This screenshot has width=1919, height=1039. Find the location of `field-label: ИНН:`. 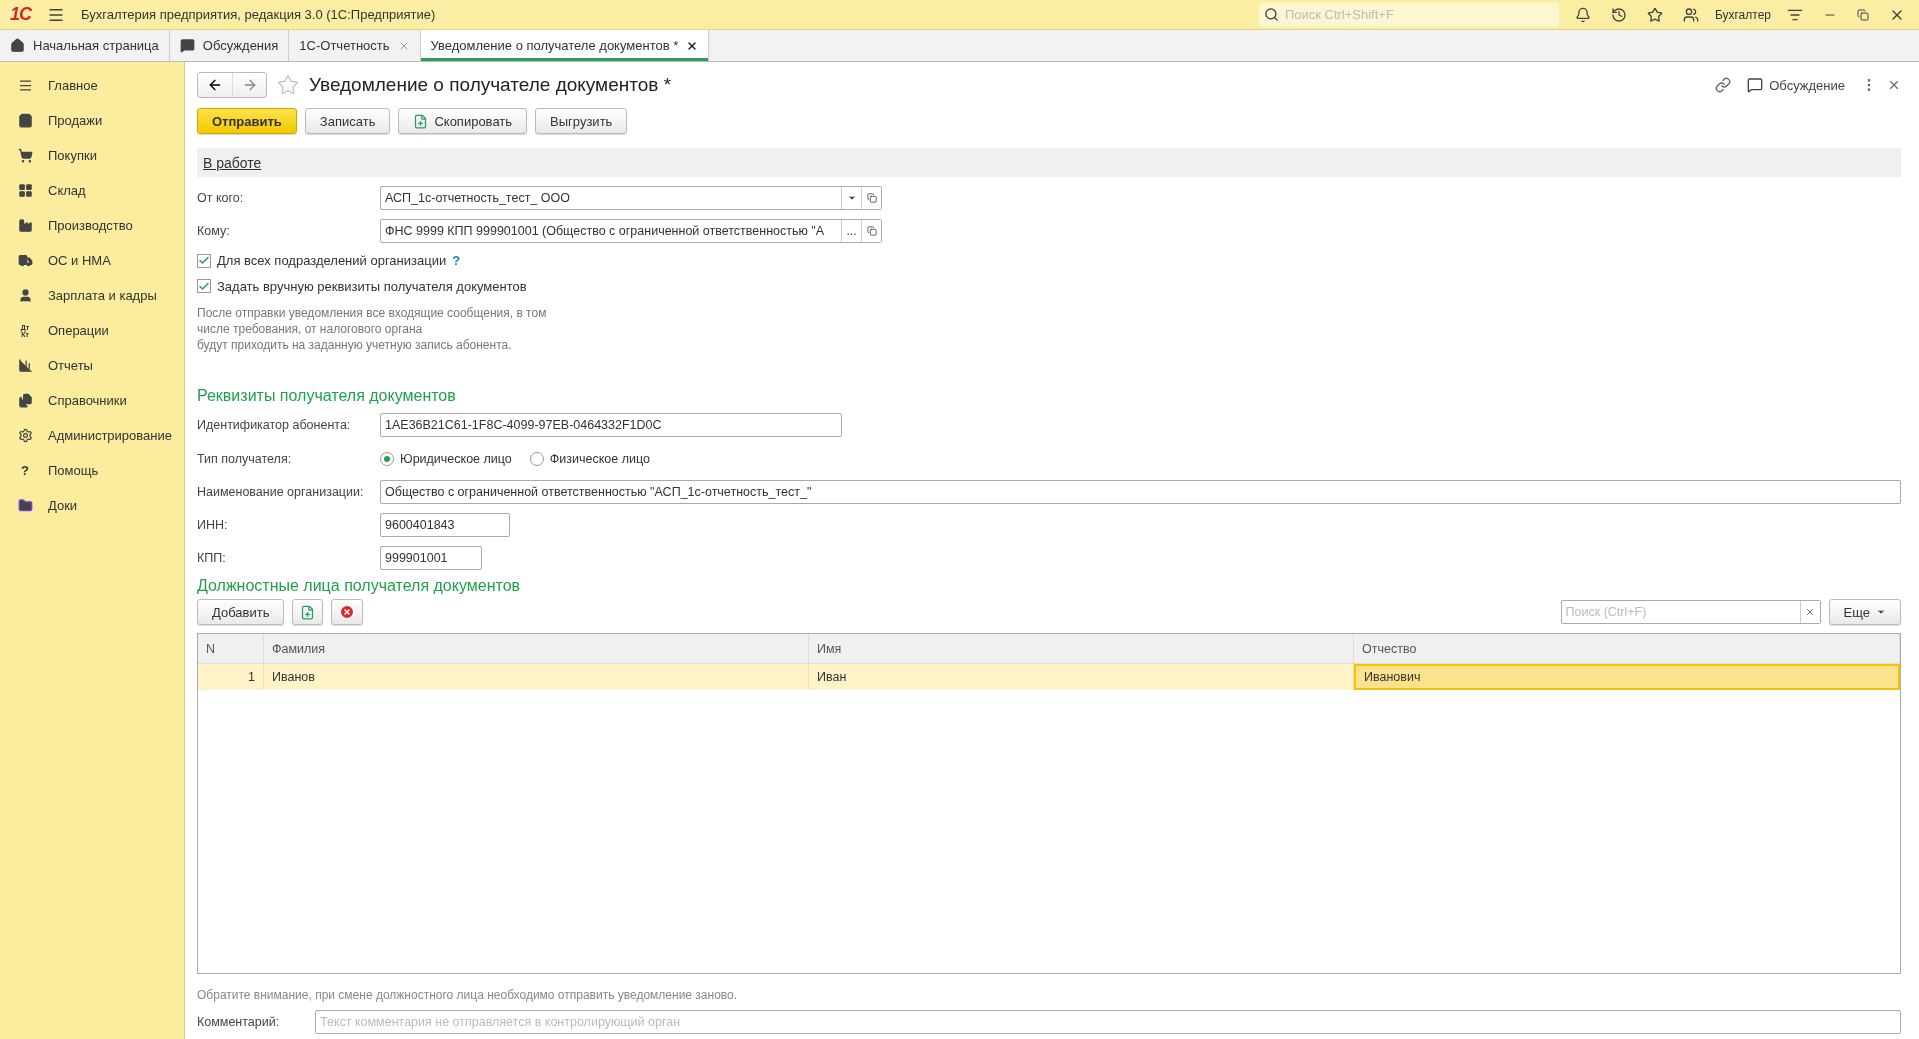

field-label: ИНН: is located at coordinates (213, 525).